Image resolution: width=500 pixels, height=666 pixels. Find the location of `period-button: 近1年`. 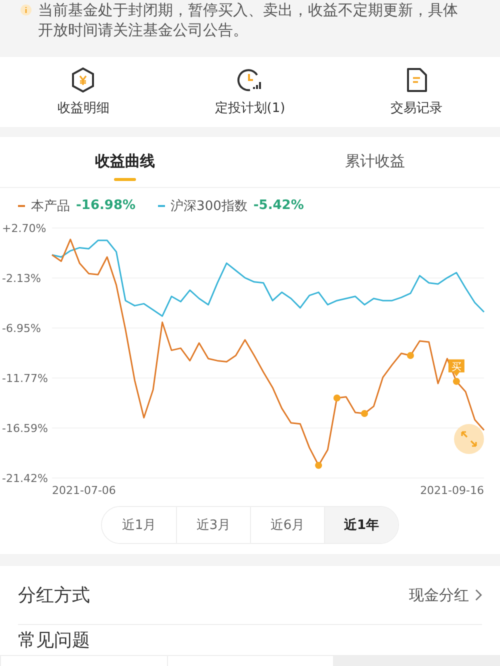

period-button: 近1年 is located at coordinates (361, 524).